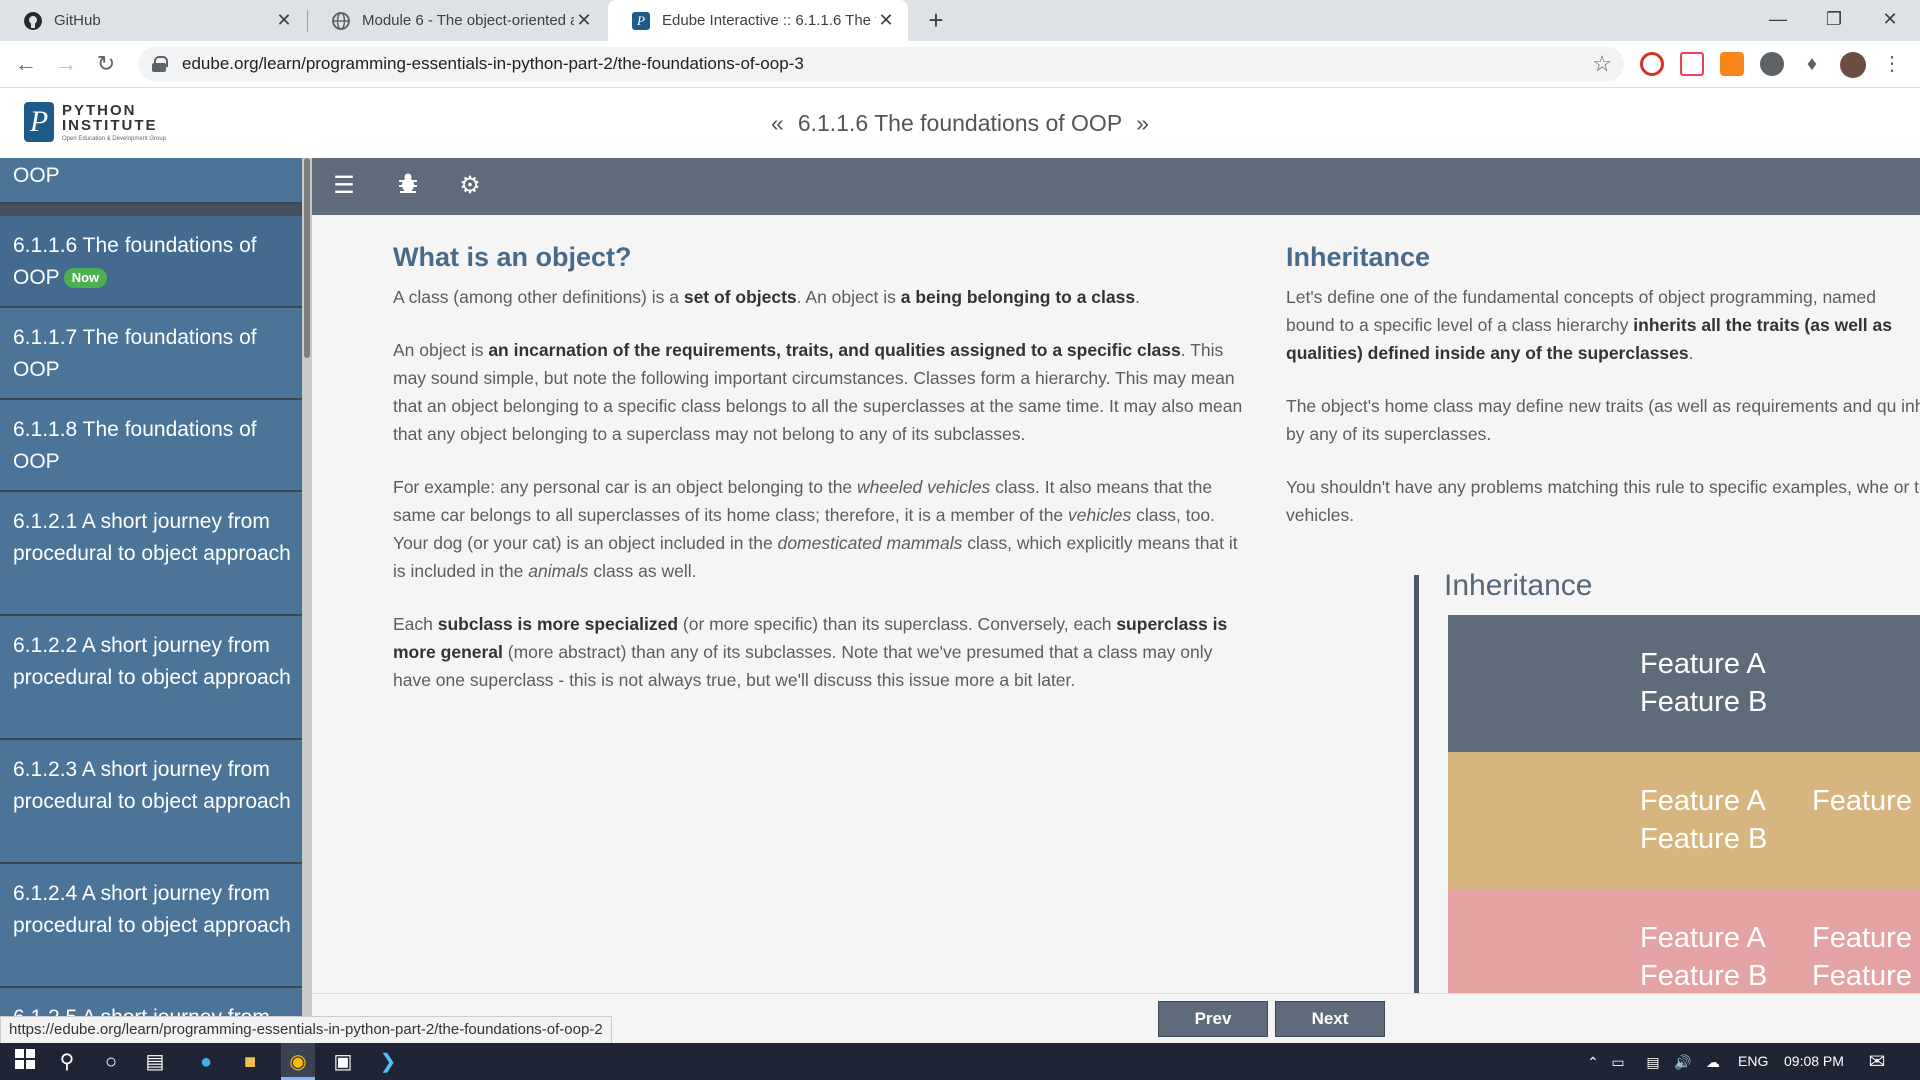  Describe the element at coordinates (151, 1003) in the screenshot. I see `sidebar-item: 6.1.2.5 A short journey from` at that location.